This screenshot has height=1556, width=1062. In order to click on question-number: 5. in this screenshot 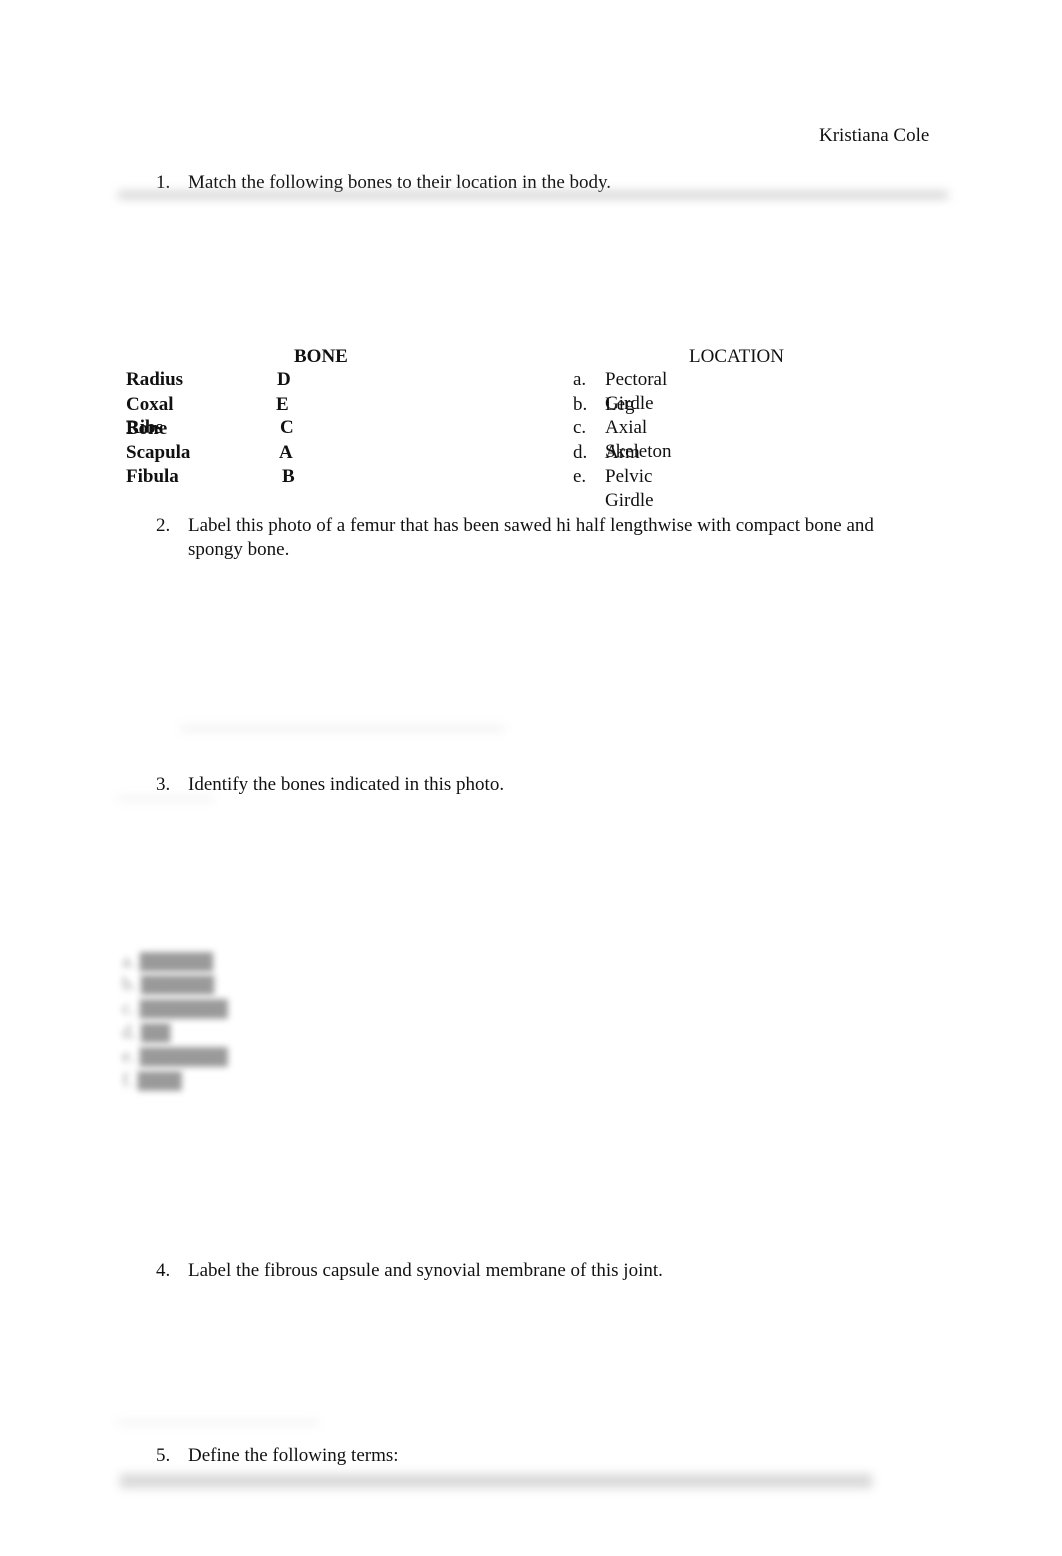, I will do `click(163, 1455)`.